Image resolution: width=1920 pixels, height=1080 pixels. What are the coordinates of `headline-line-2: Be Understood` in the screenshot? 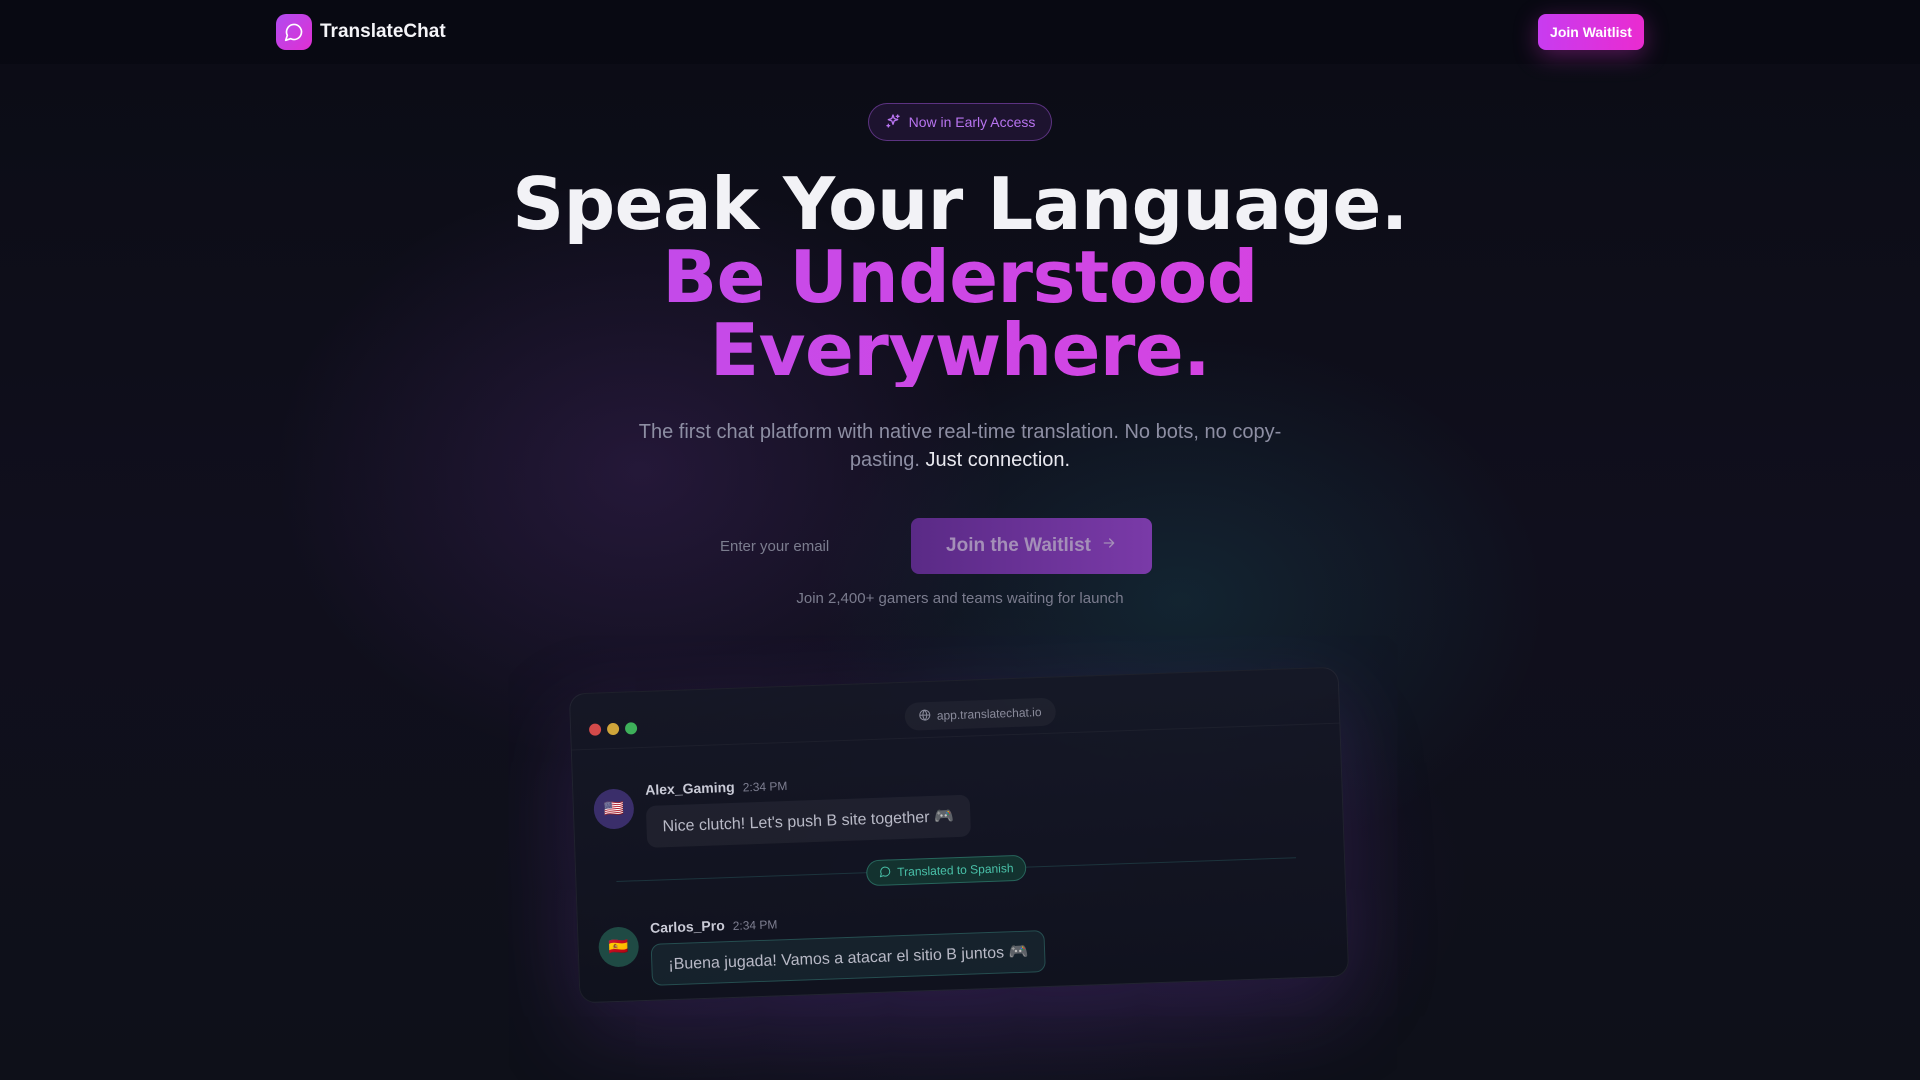 It's located at (960, 277).